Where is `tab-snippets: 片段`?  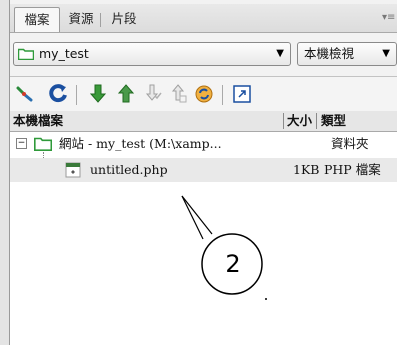
tab-snippets: 片段 is located at coordinates (124, 19).